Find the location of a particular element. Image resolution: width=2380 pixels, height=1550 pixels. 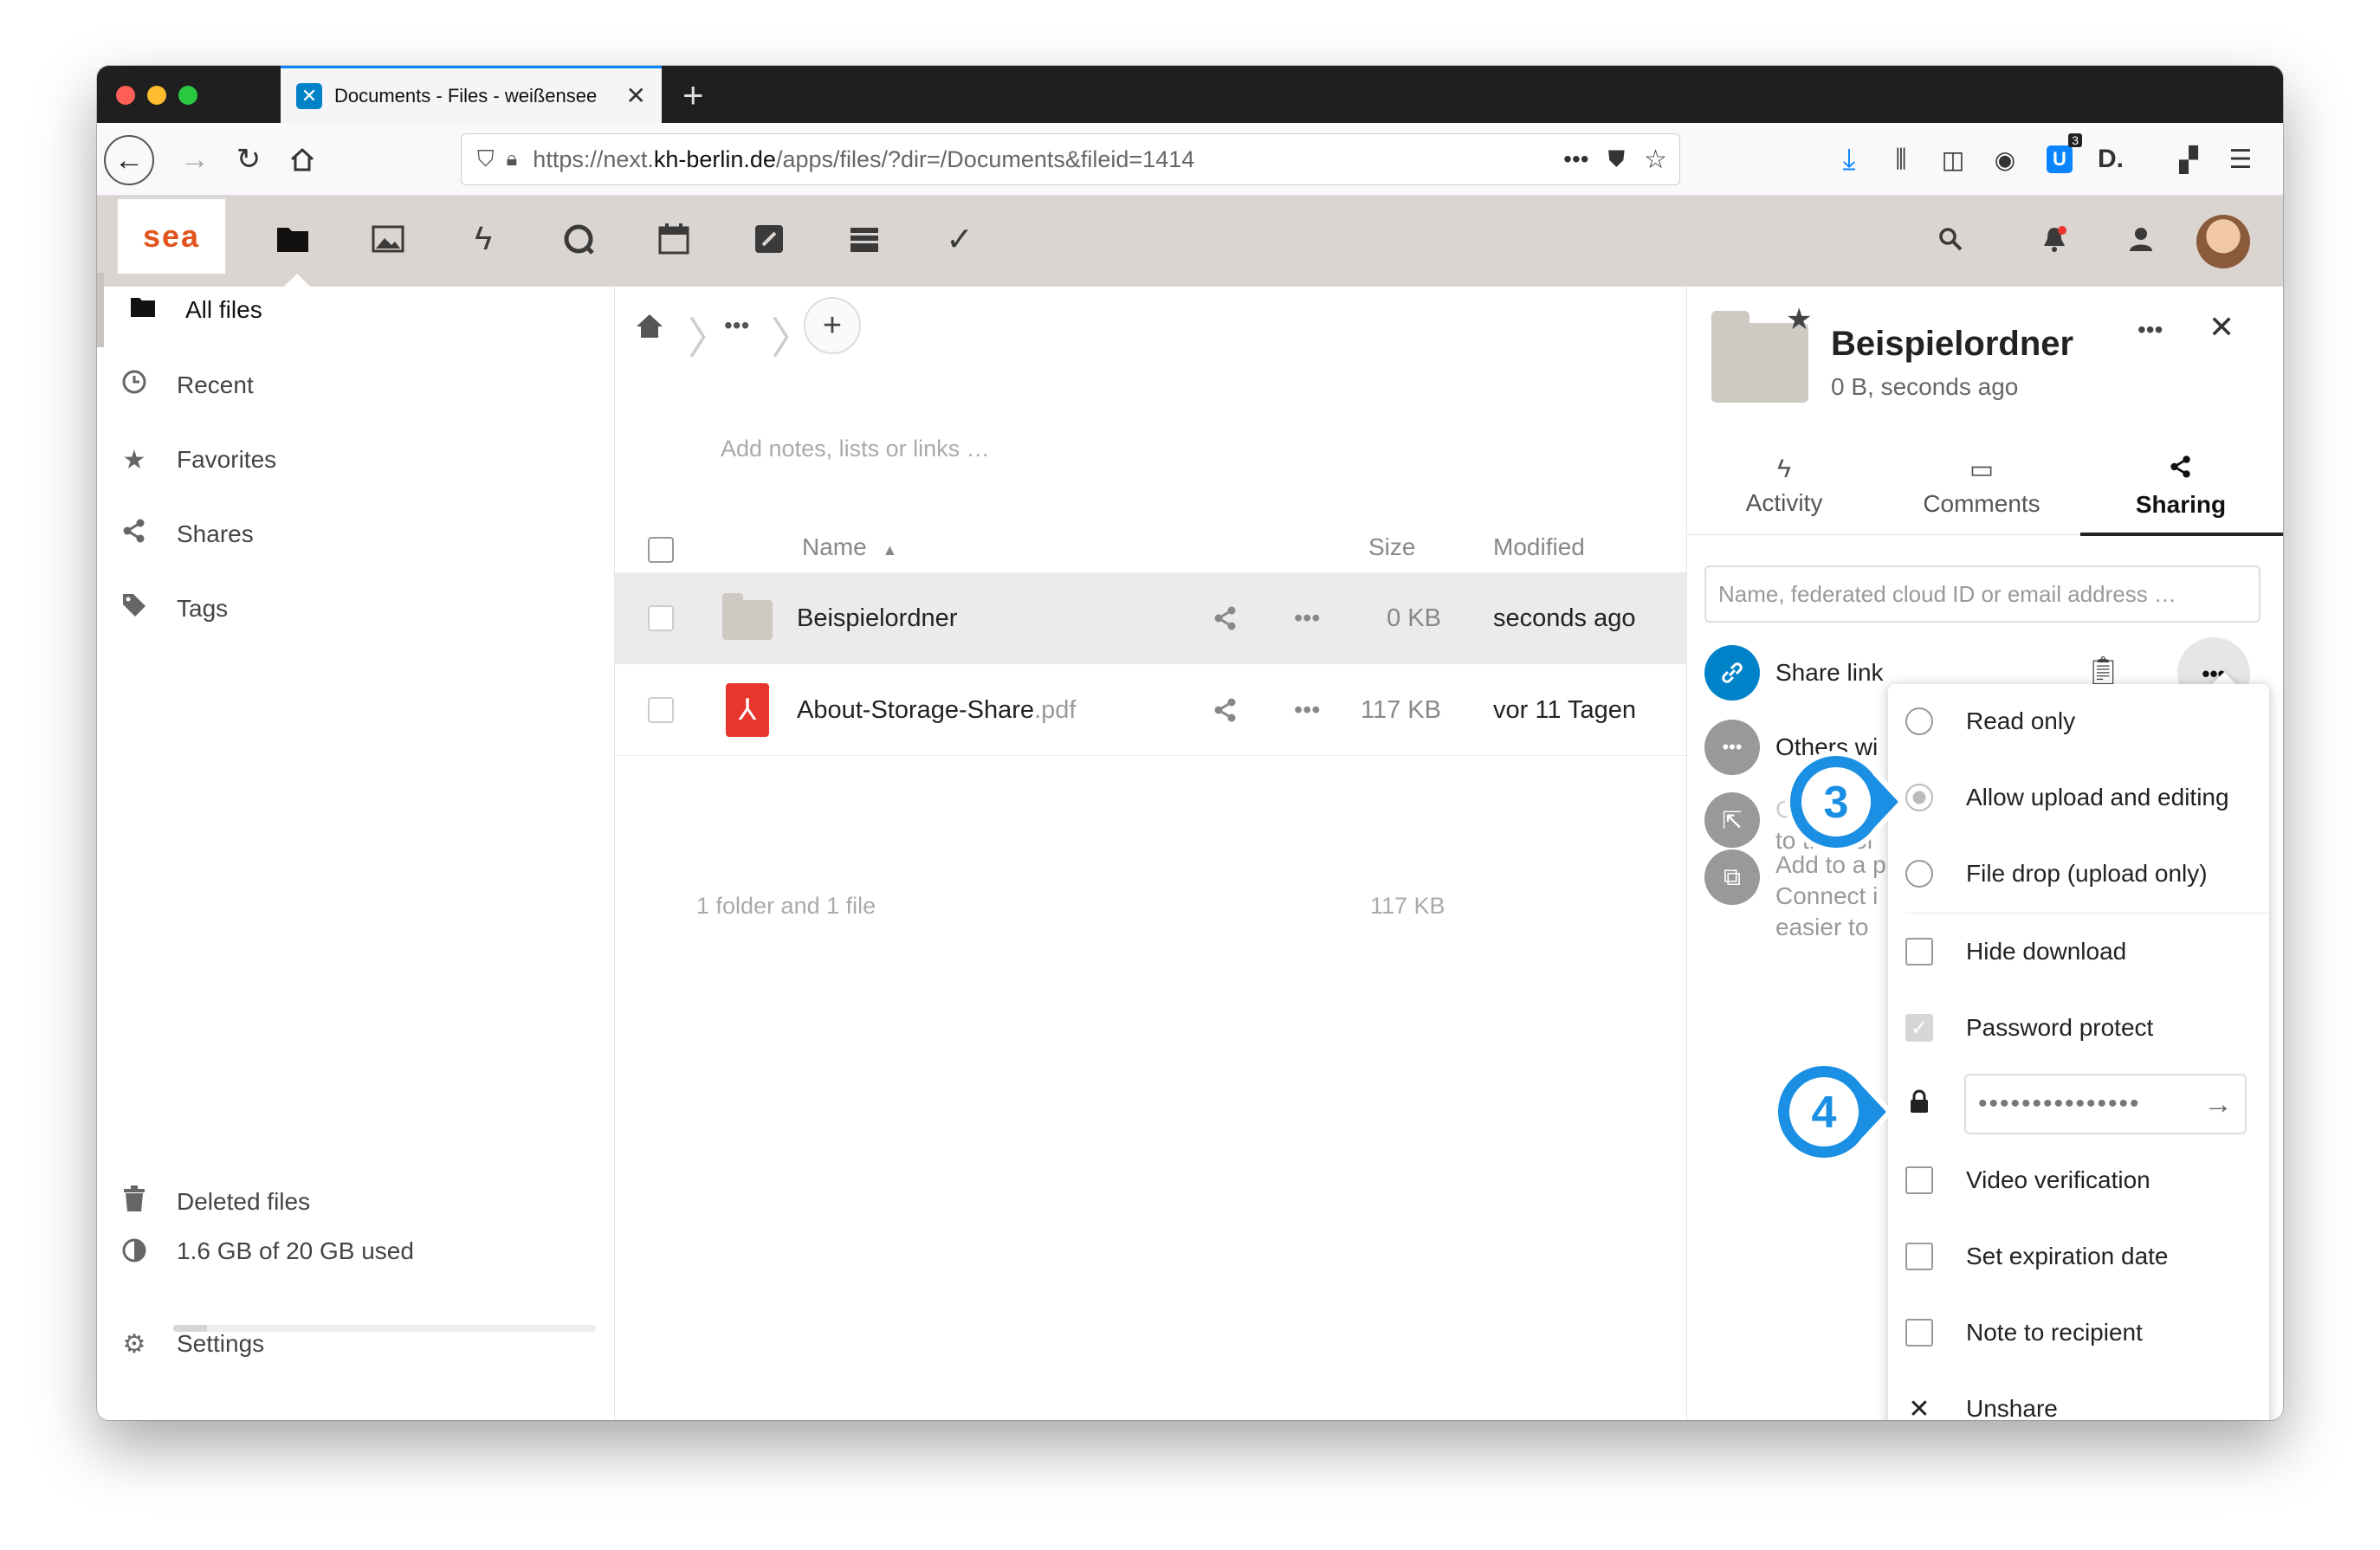

allow-upload-option: Allow upload and editing is located at coordinates (2078, 797).